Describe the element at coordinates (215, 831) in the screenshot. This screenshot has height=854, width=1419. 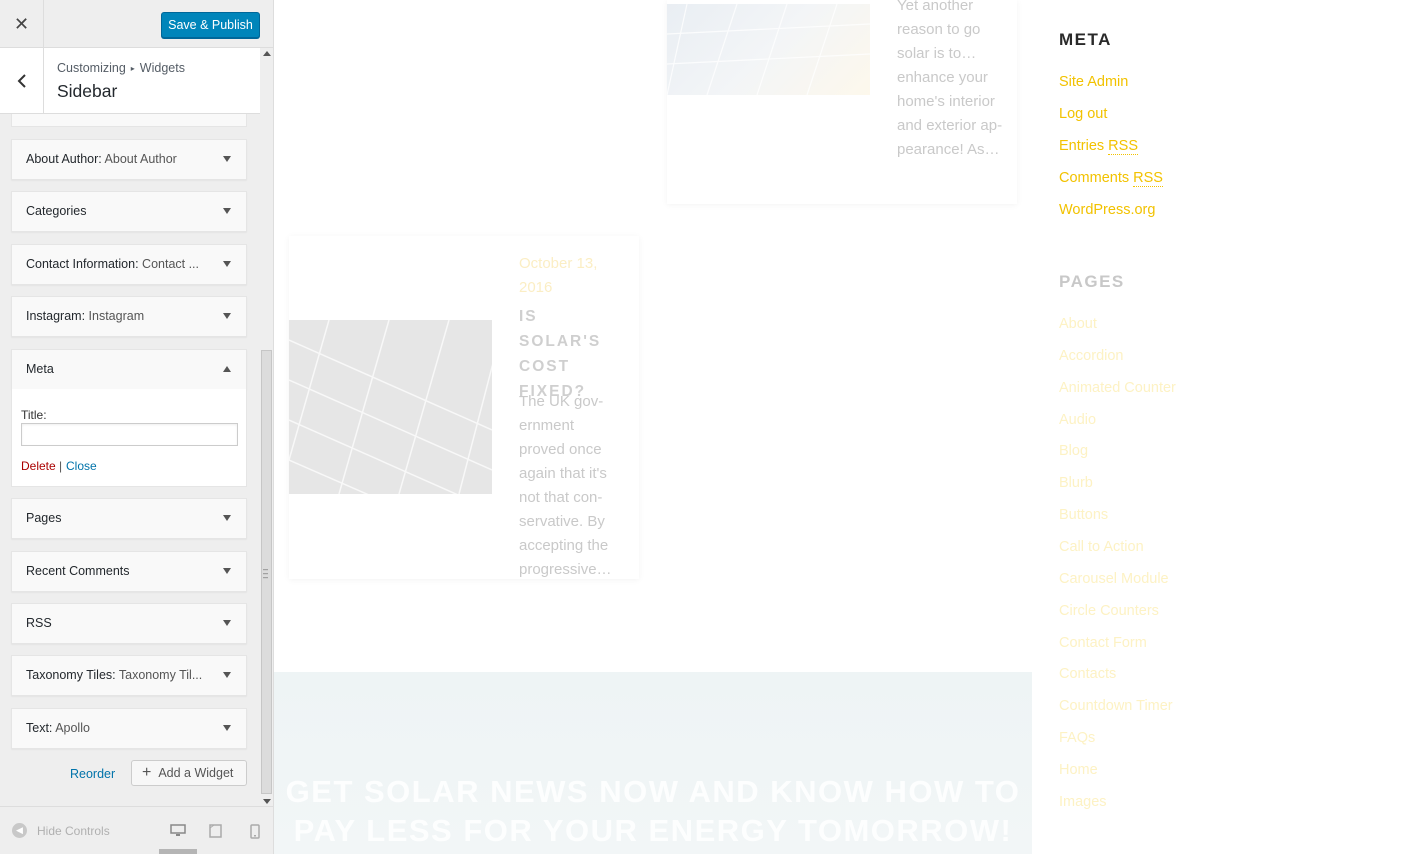
I see `tablet-preview-icon` at that location.